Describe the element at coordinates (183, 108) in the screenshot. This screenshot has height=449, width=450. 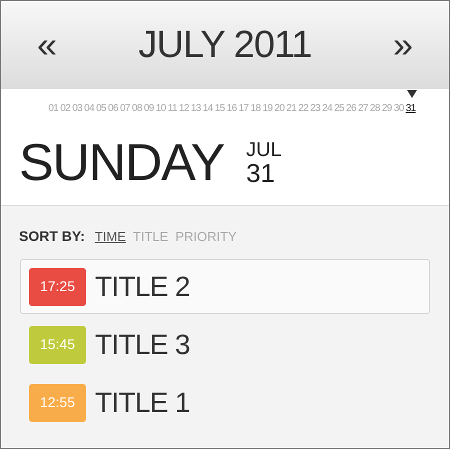
I see `day-link: 12` at that location.